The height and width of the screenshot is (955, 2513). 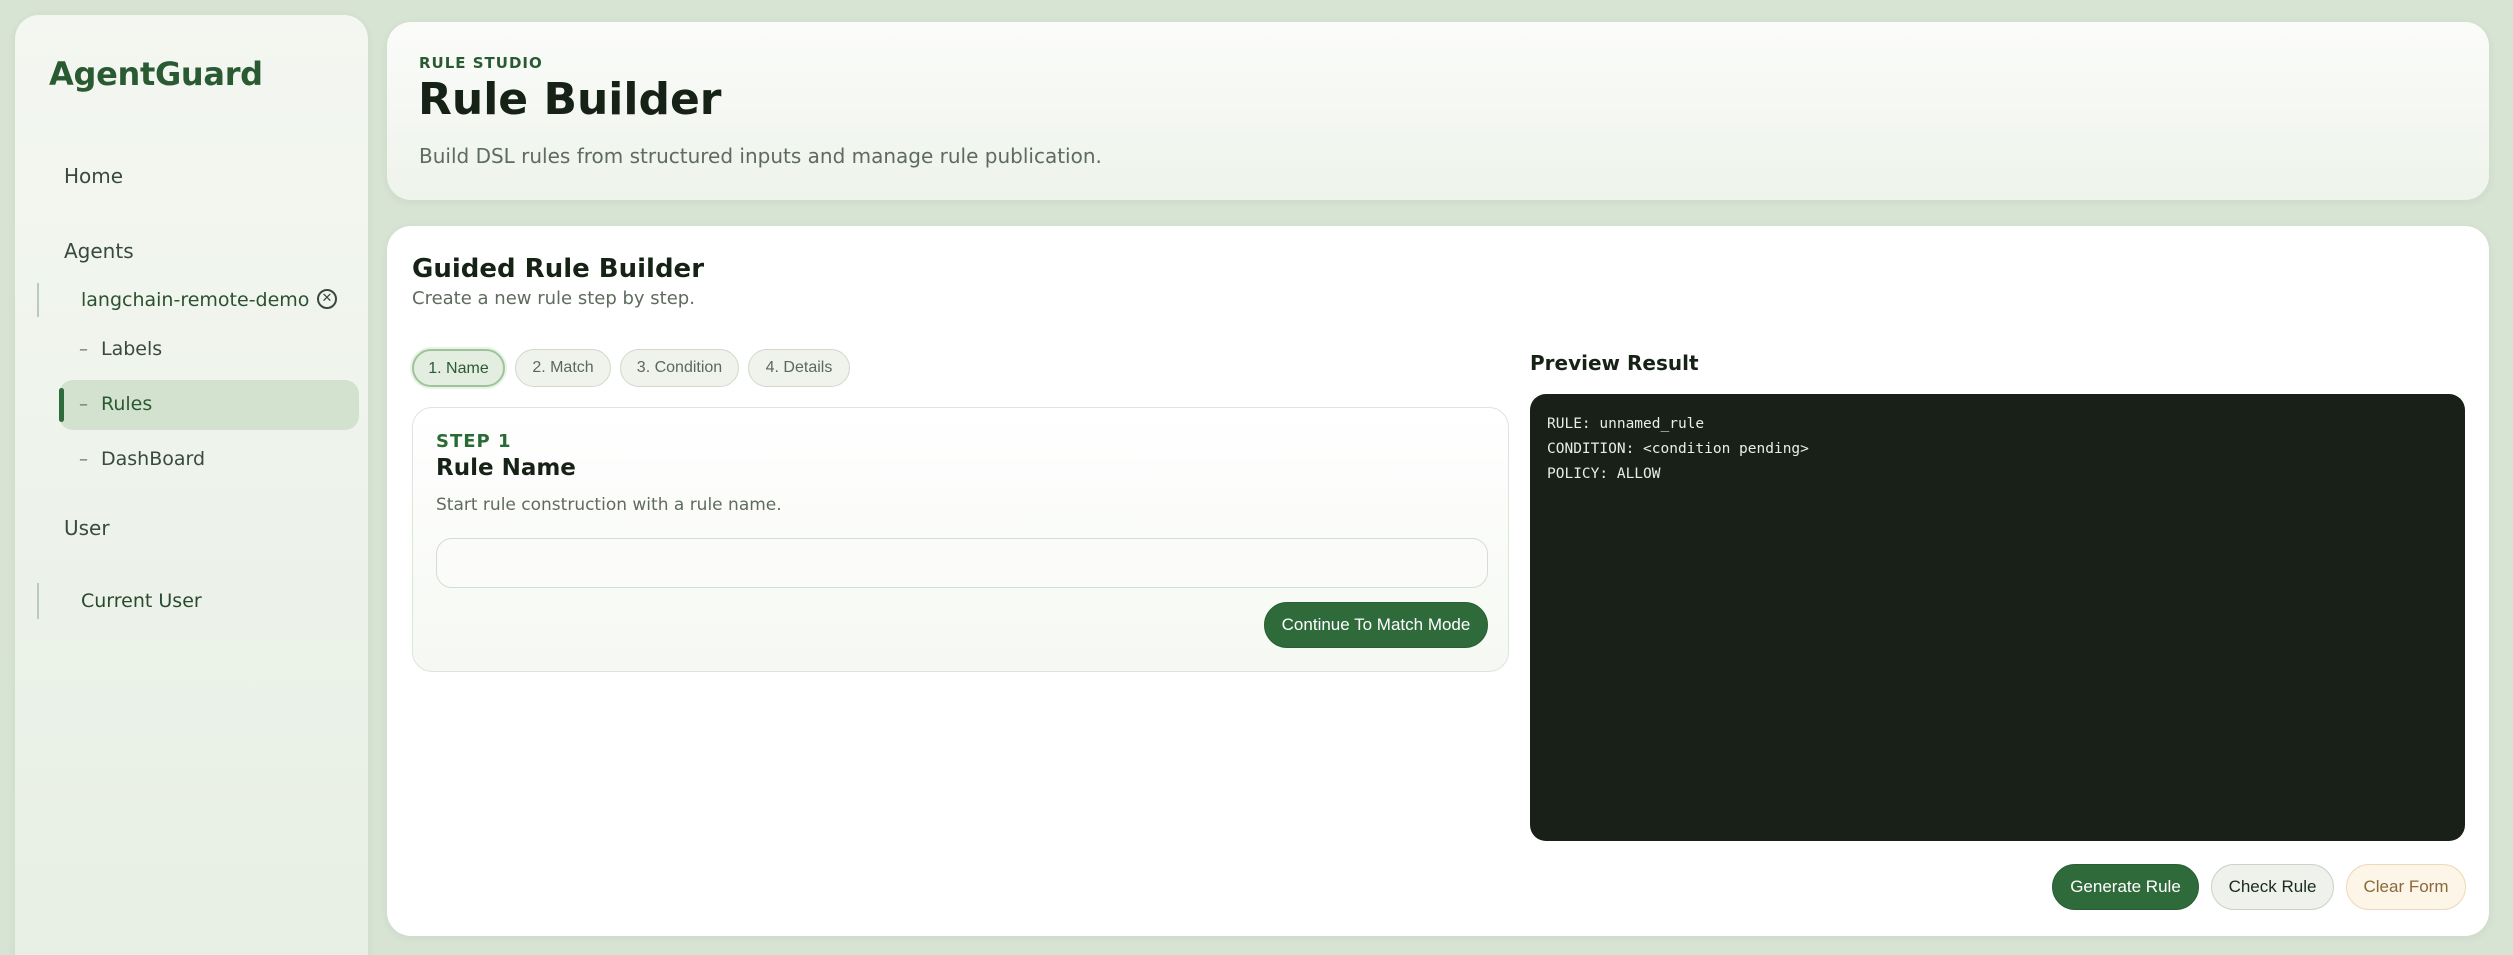 I want to click on step-title: Rule Name, so click(x=506, y=468).